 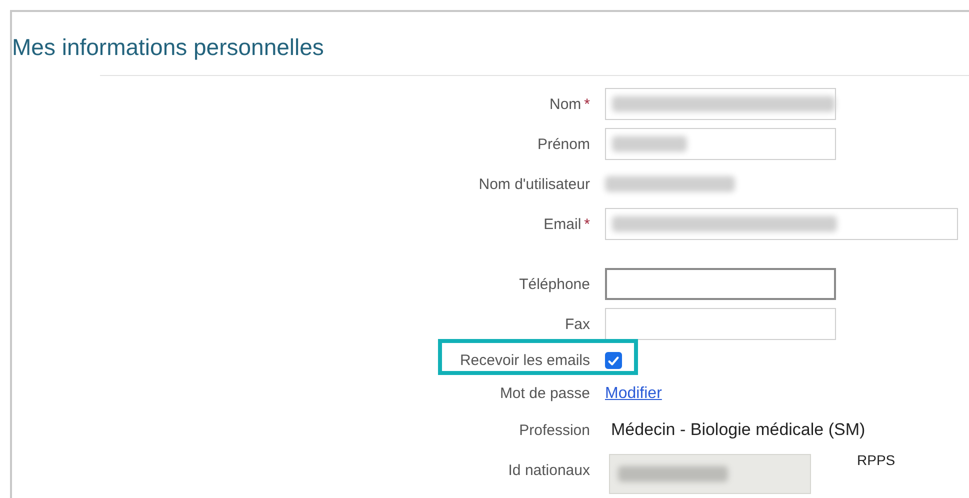 What do you see at coordinates (545, 393) in the screenshot?
I see `field-label: Mot de passe` at bounding box center [545, 393].